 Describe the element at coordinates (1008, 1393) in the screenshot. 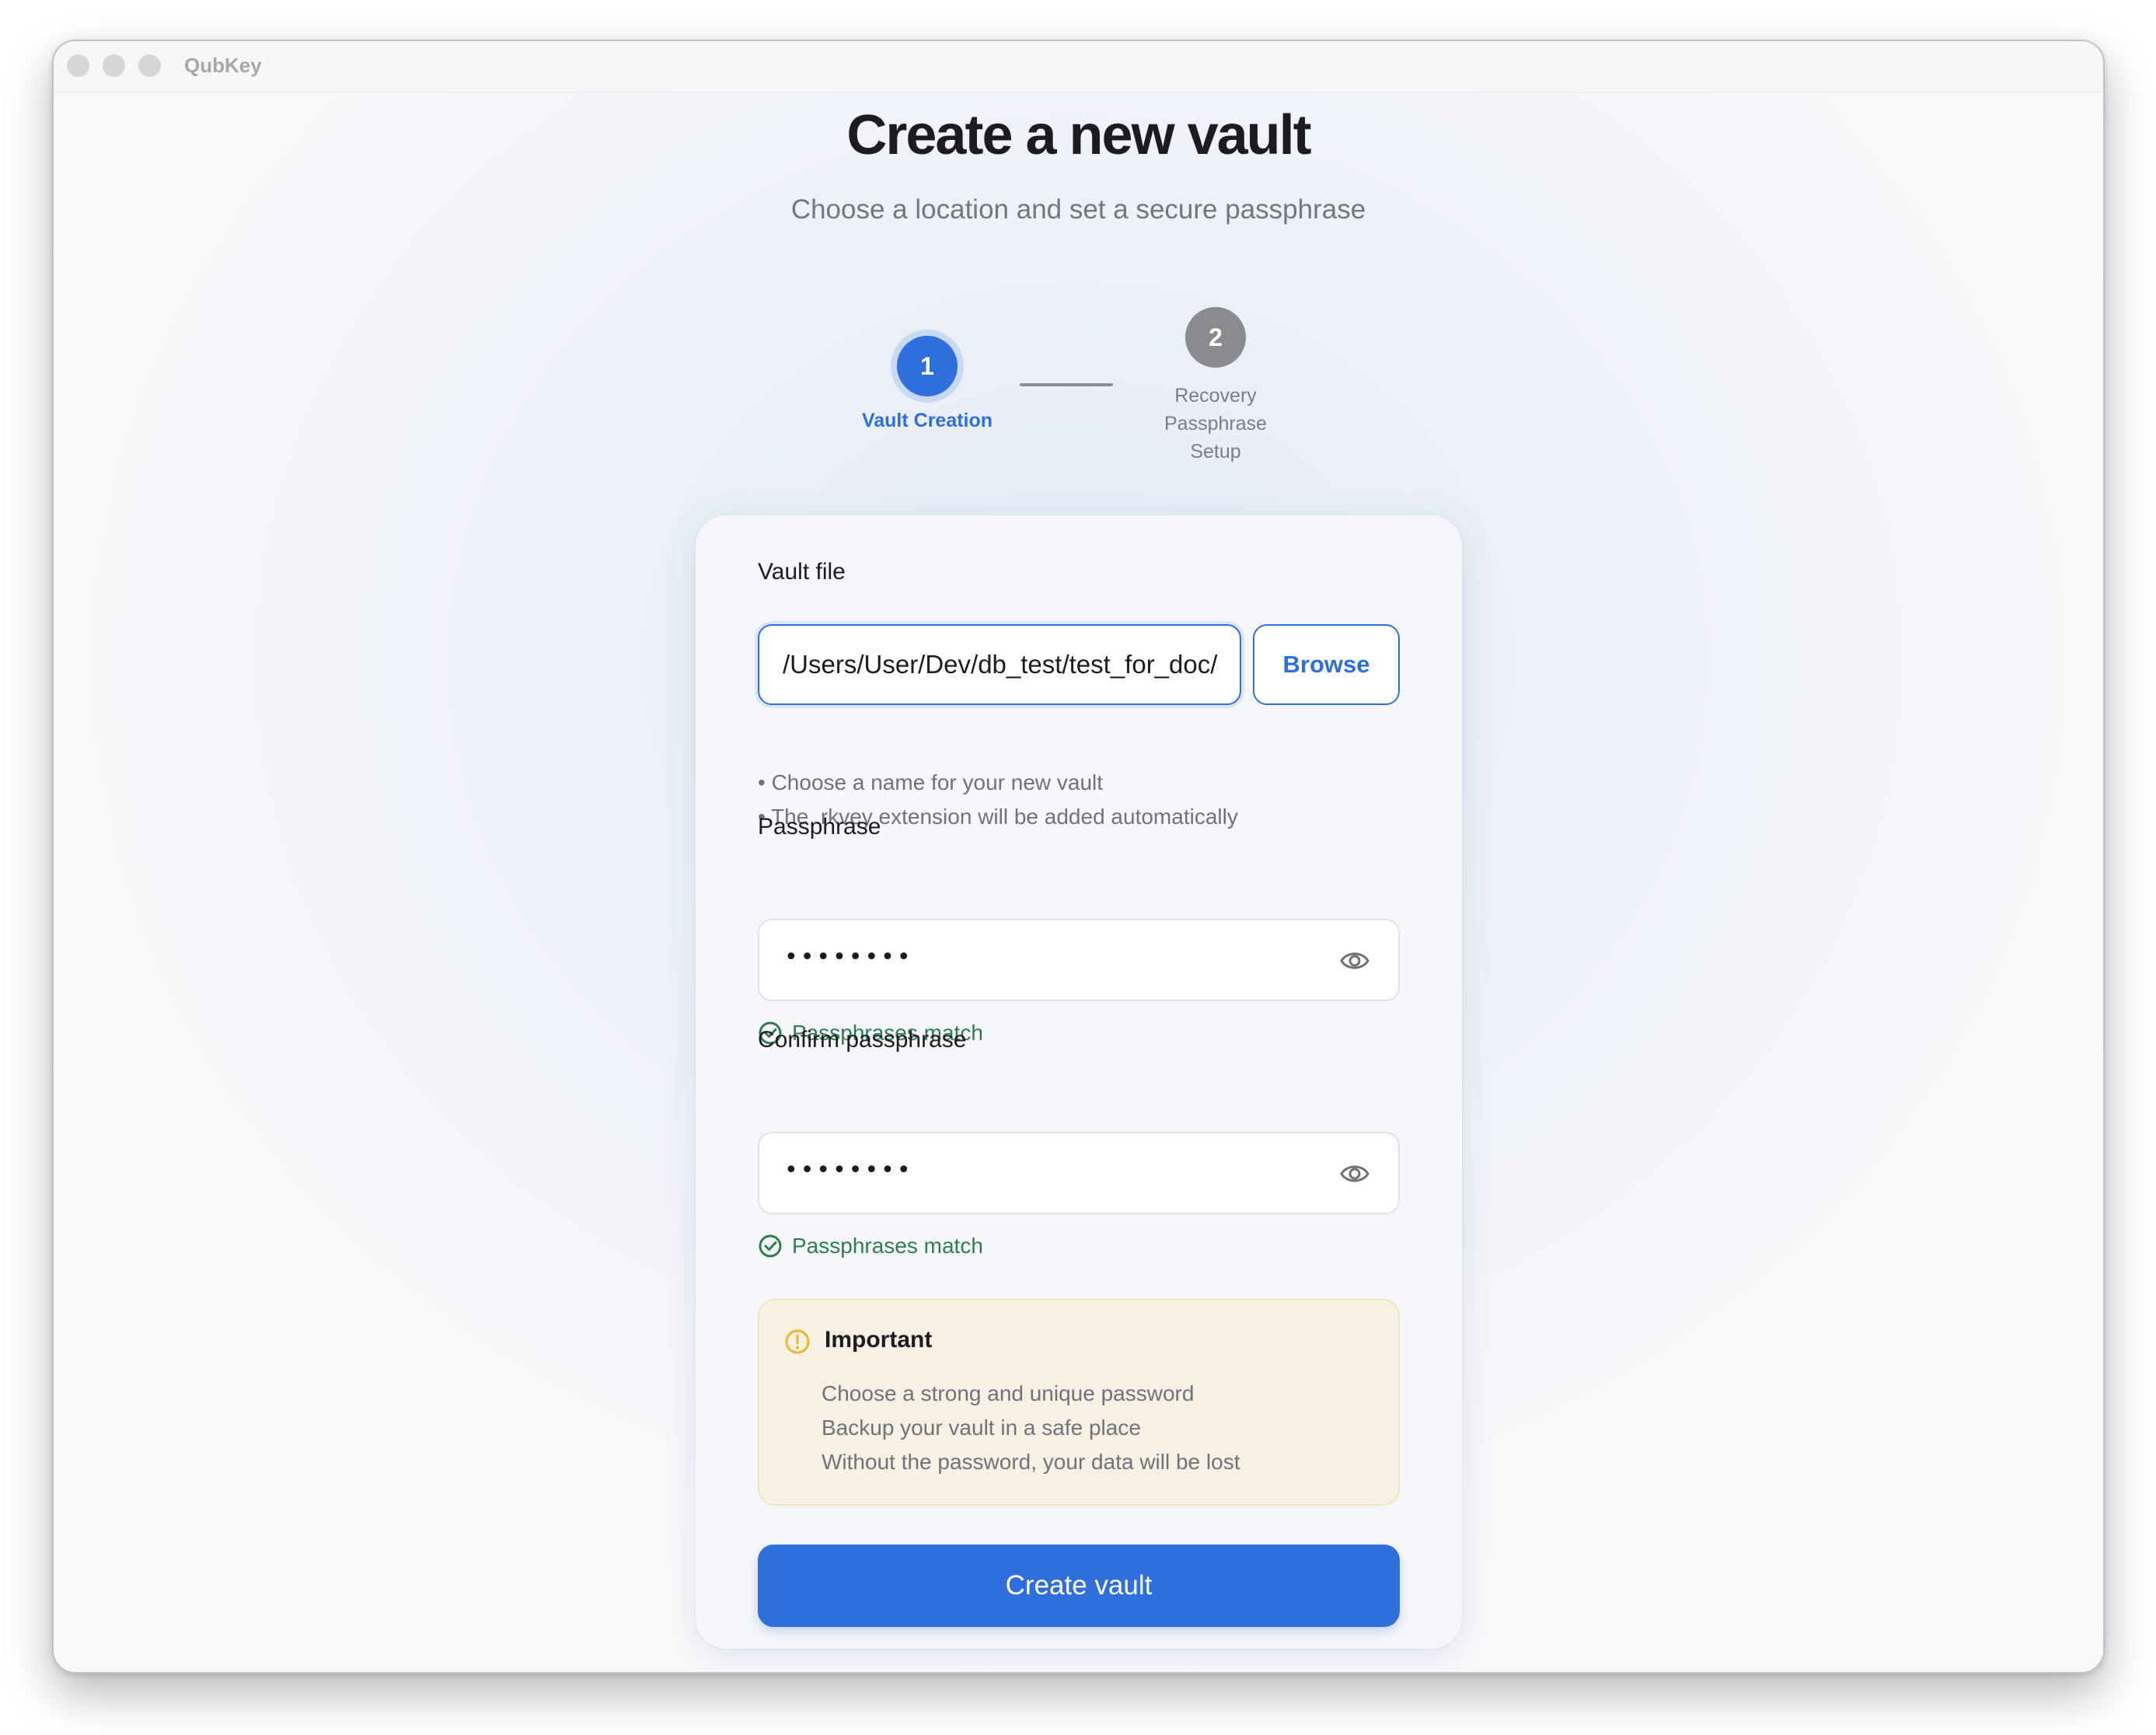

I see `important-line: Choose a strong and unique password` at that location.